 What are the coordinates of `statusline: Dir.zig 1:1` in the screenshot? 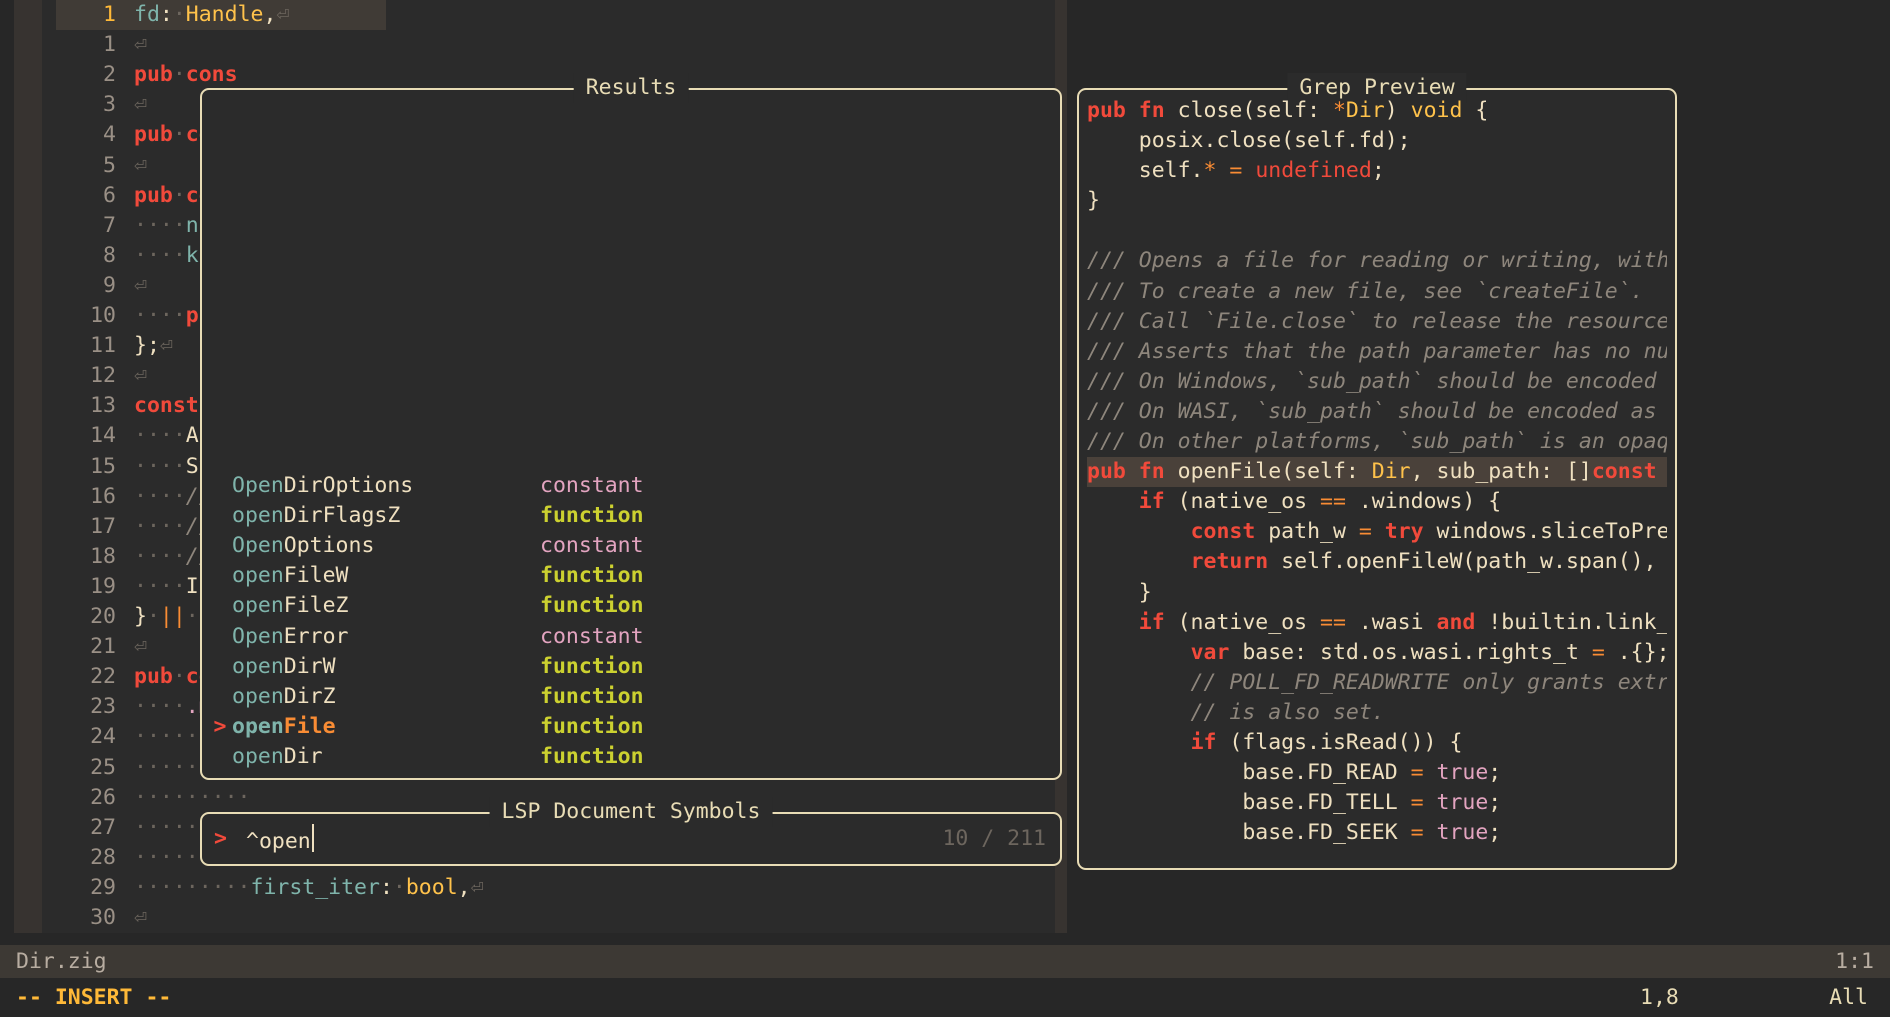 It's located at (945, 961).